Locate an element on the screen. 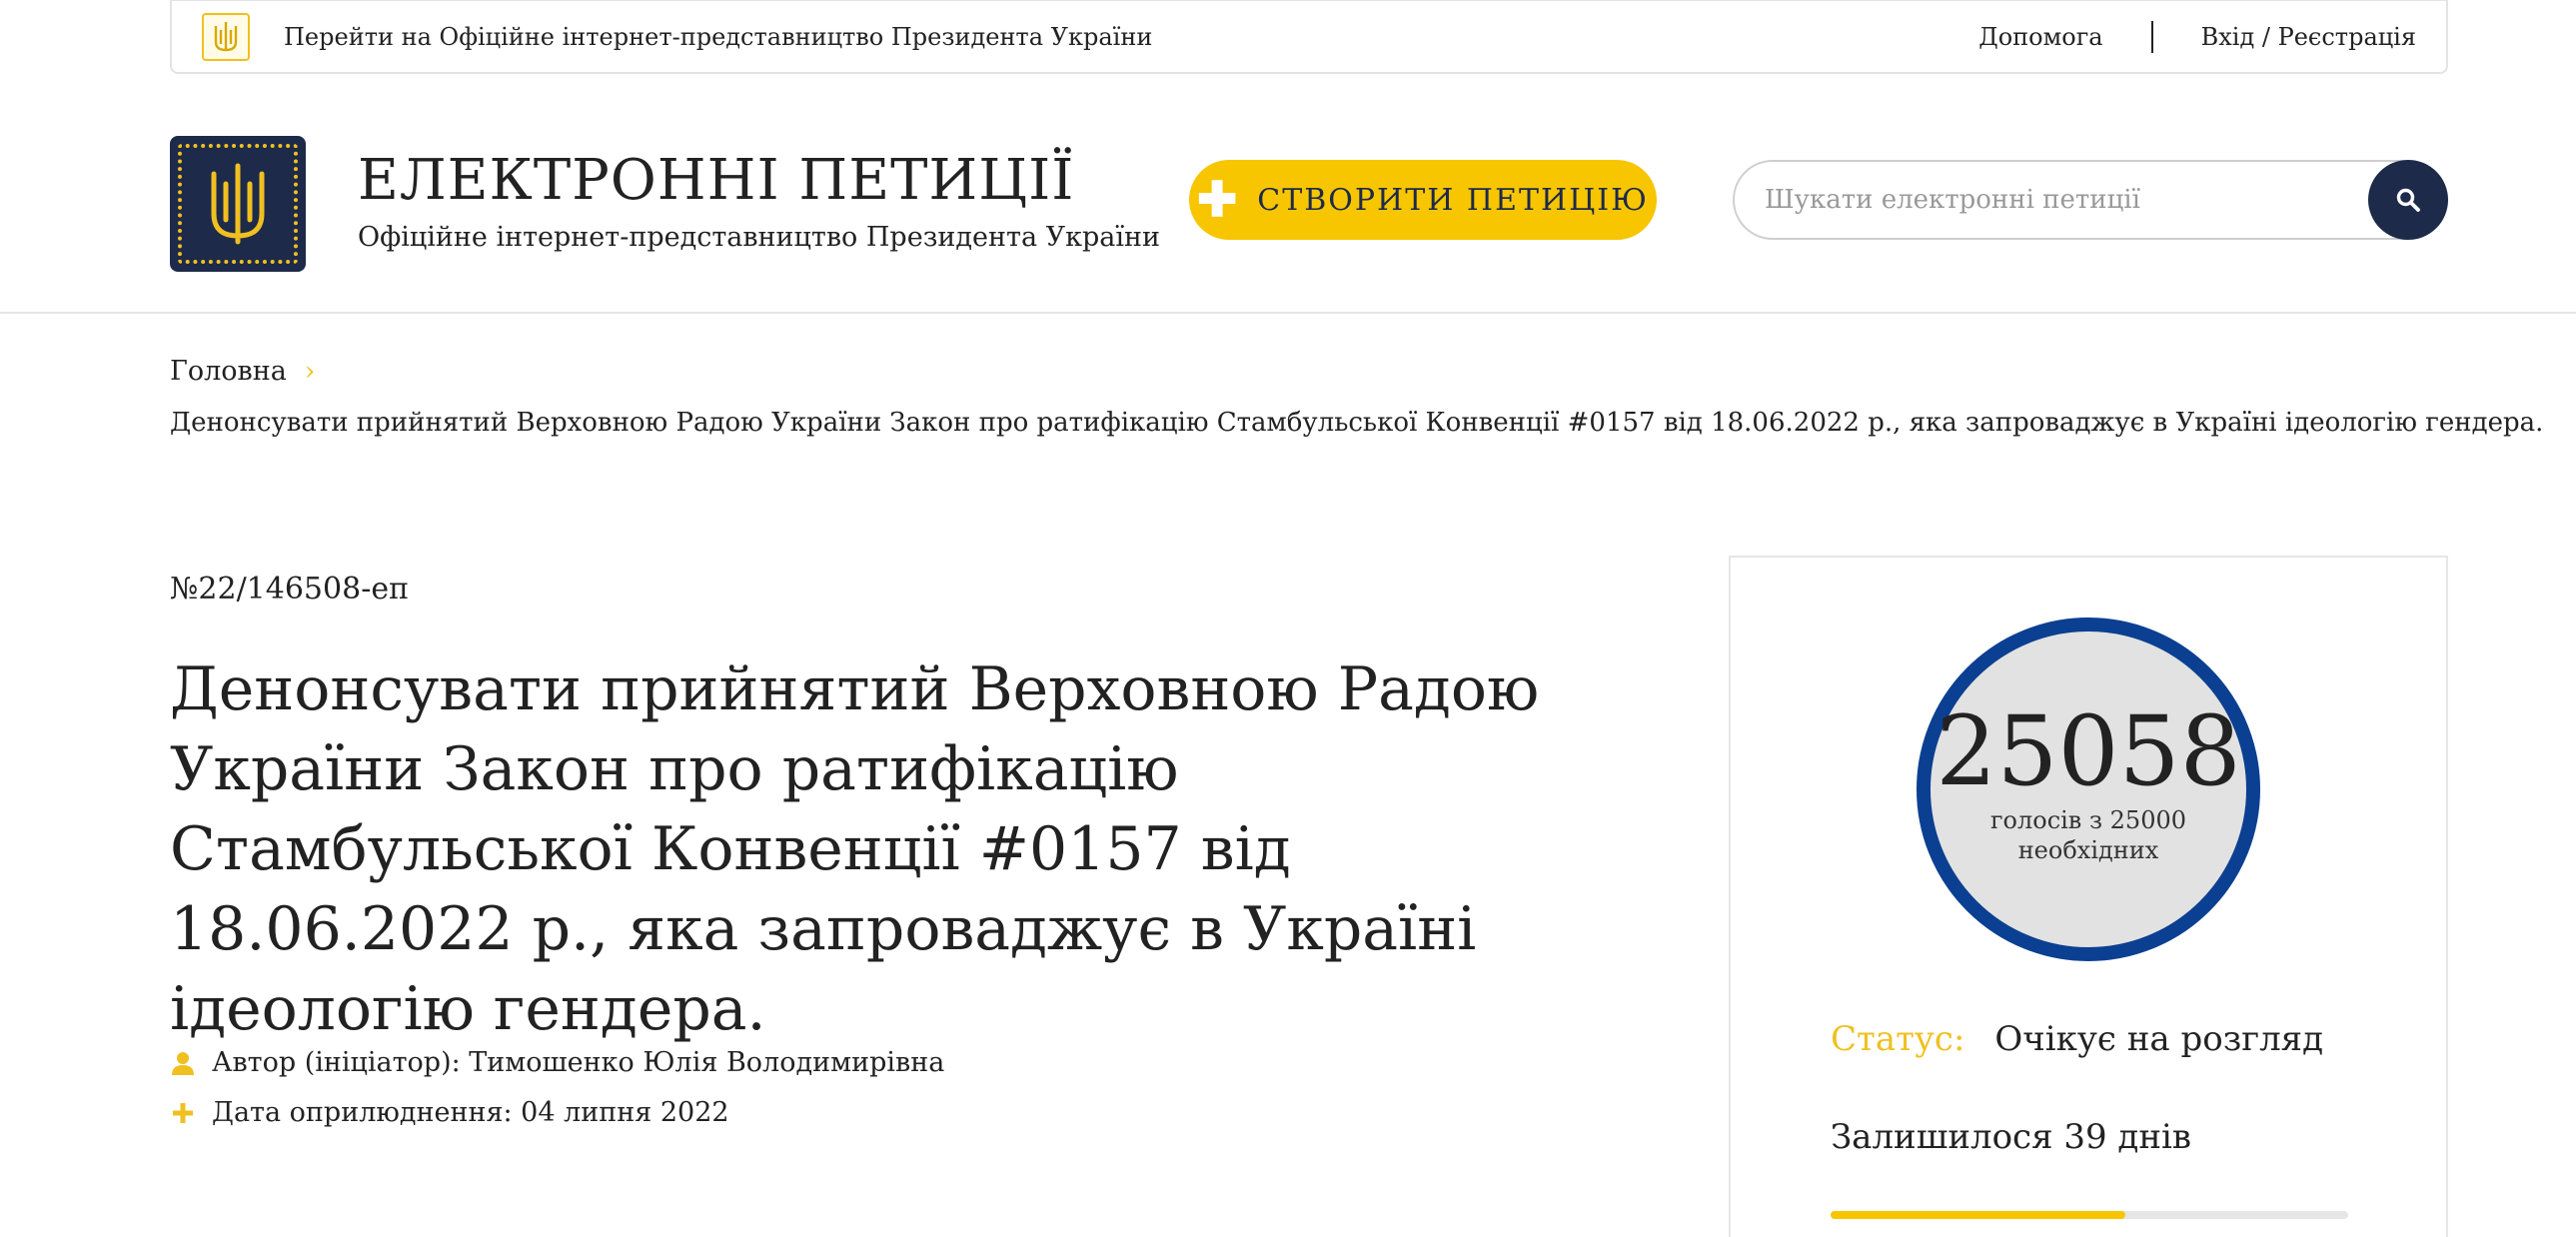 This screenshot has width=2576, height=1237. breadcrumb: Головна › is located at coordinates (242, 371).